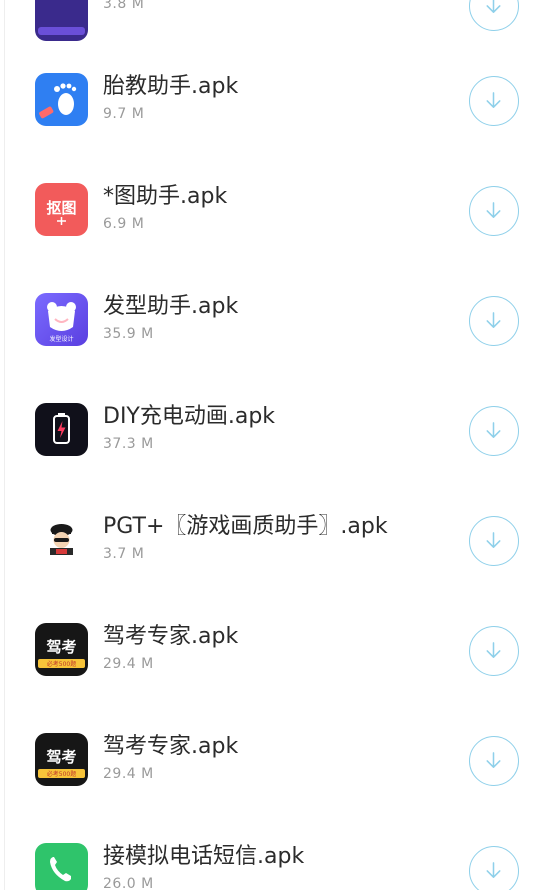 This screenshot has height=890, width=535. I want to click on character-app-icon, so click(61, 539).